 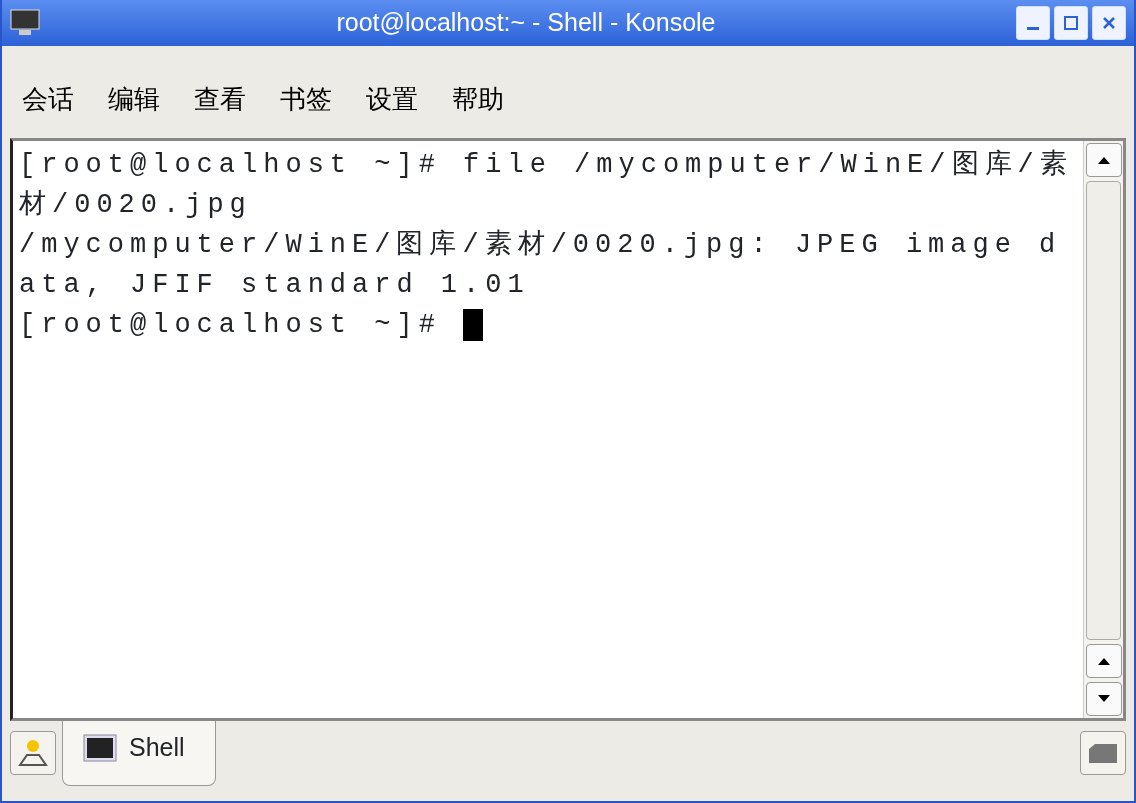 I want to click on down-arrow-icon, so click(x=1104, y=699).